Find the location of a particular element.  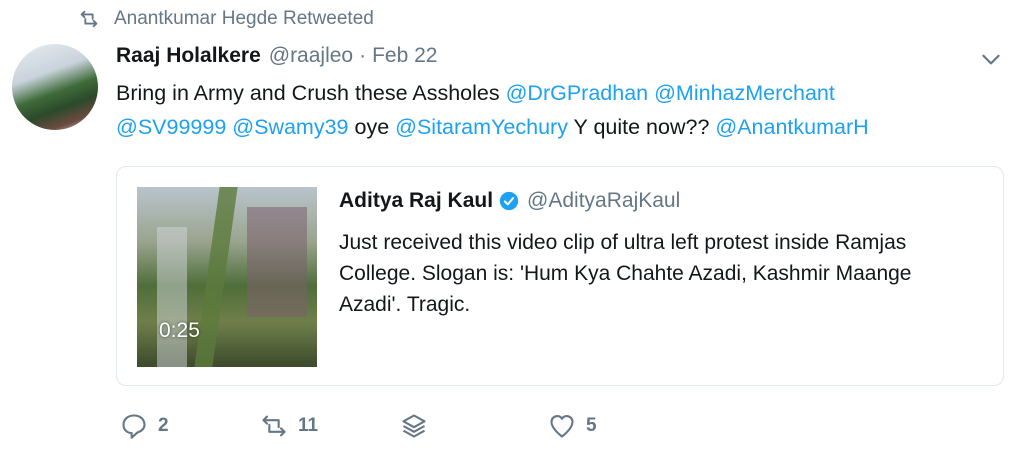

share-button is located at coordinates (474, 426).